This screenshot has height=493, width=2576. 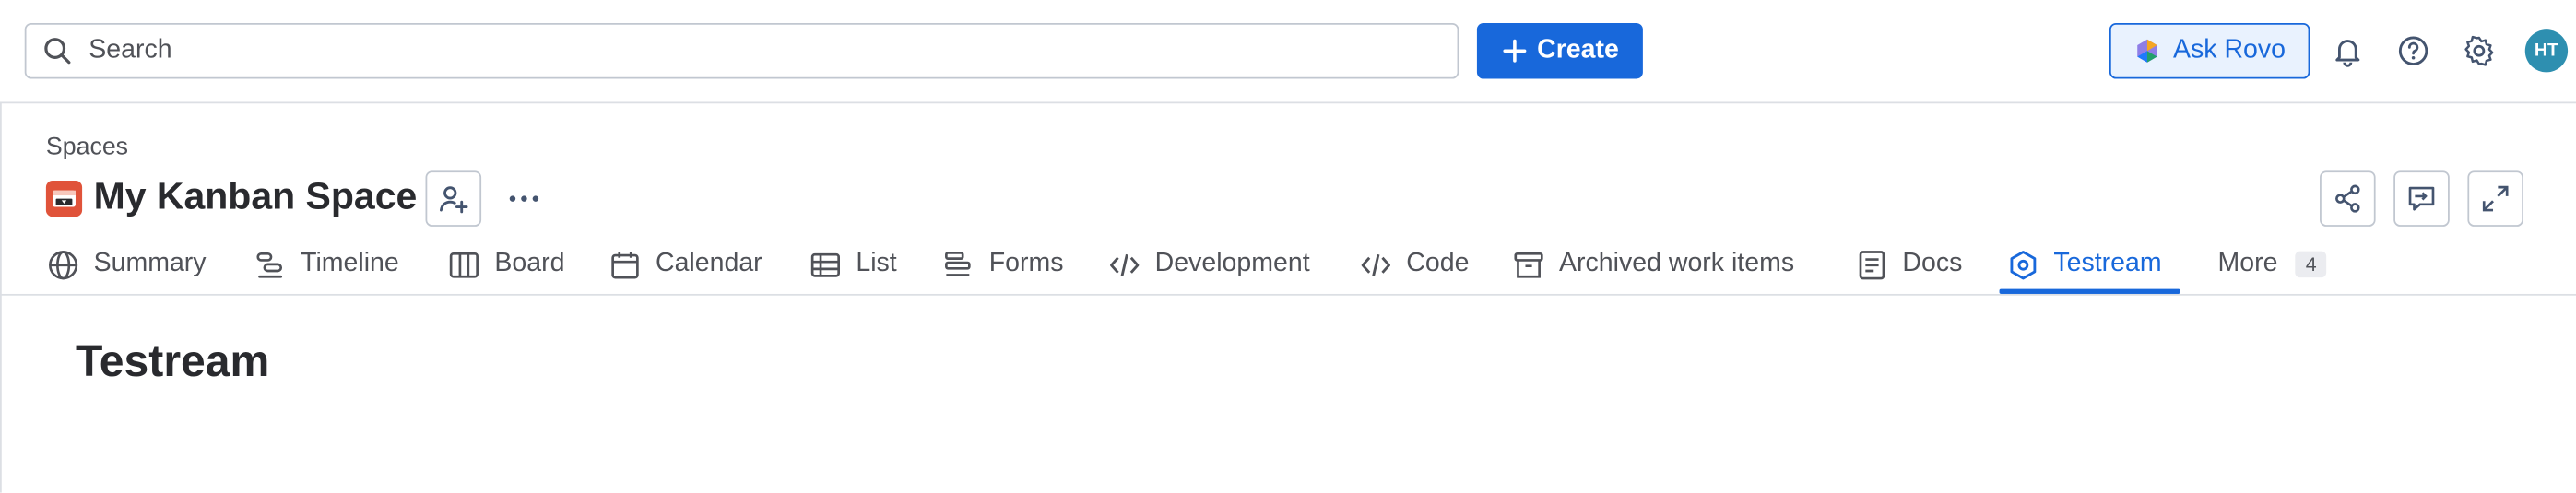 I want to click on fullscreen-button, so click(x=2495, y=198).